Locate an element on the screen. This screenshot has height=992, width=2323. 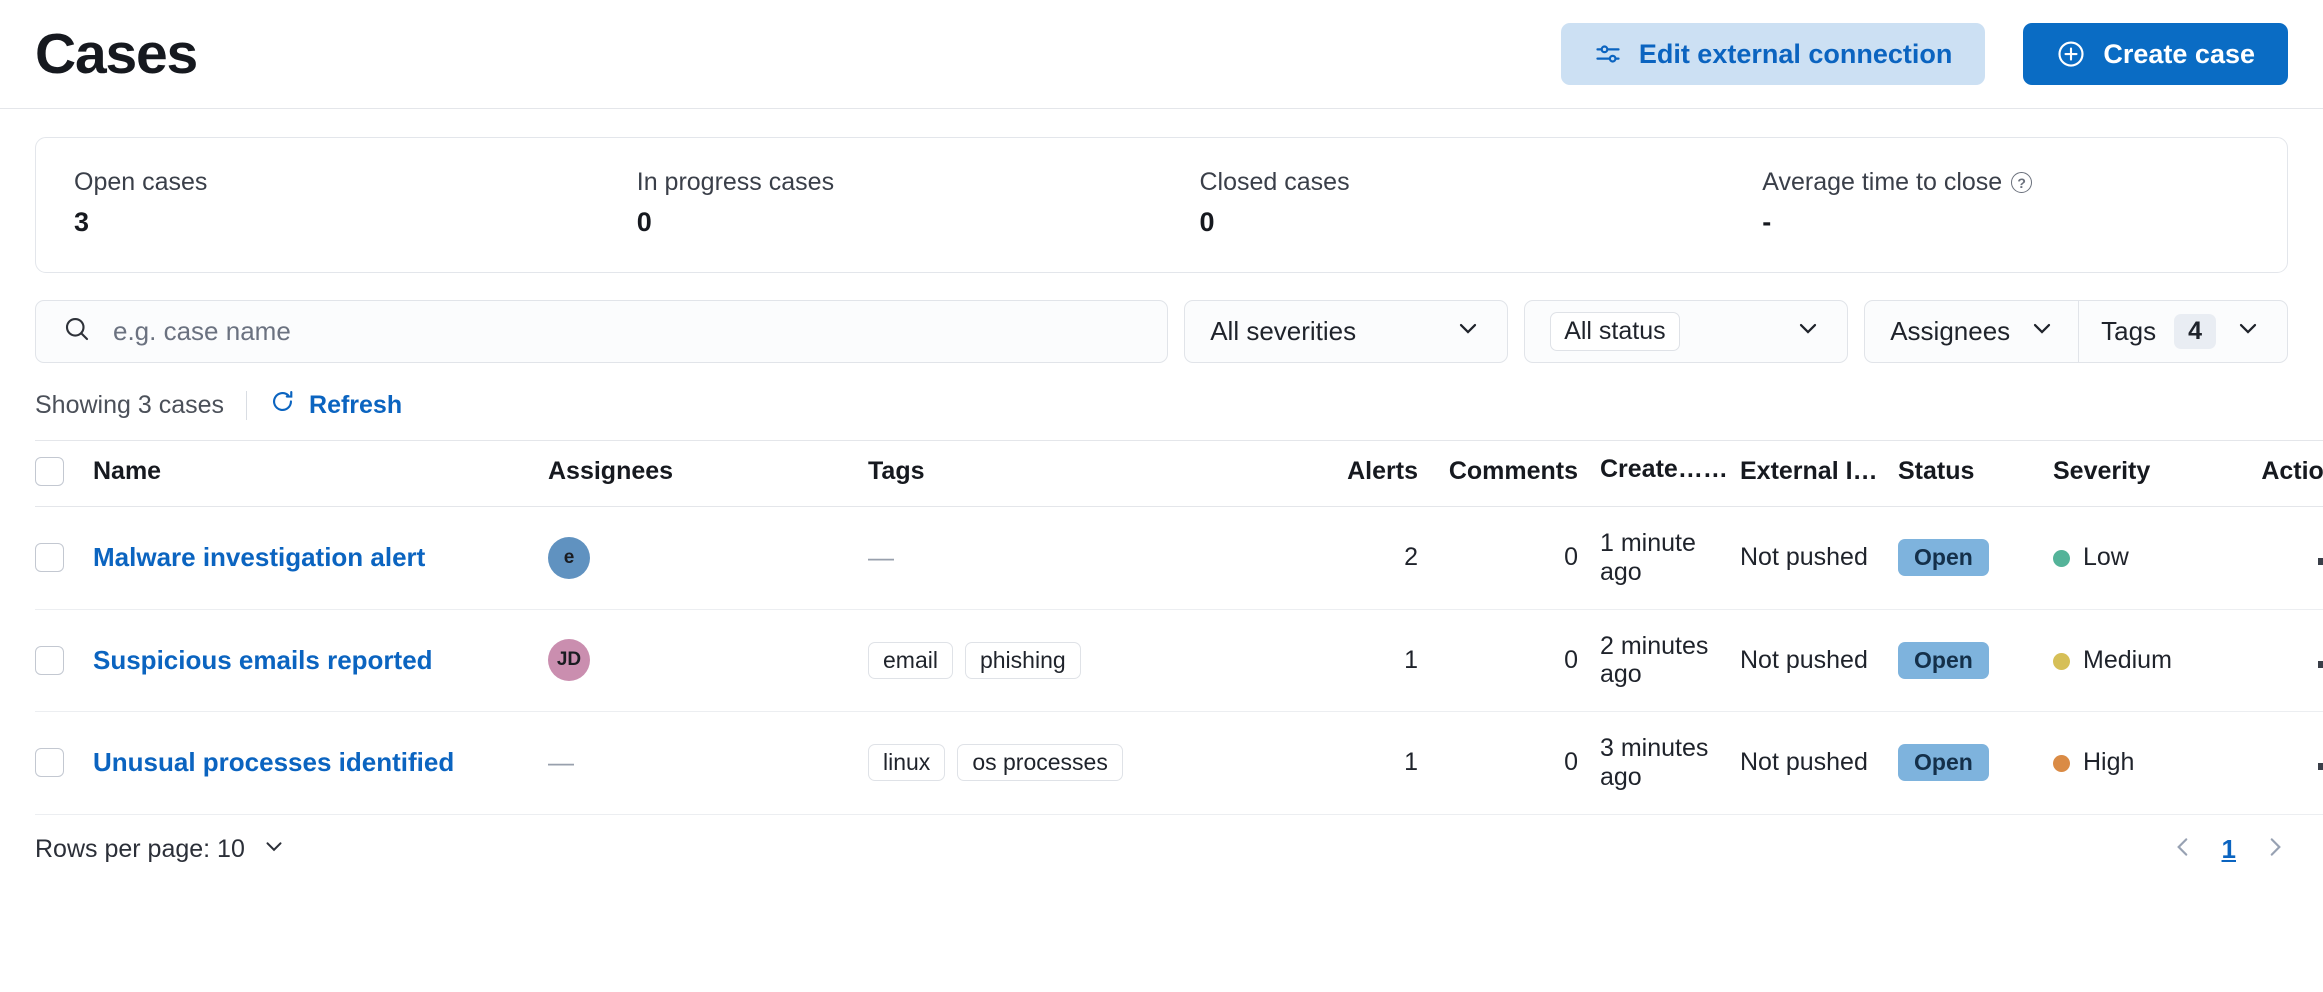
search-box is located at coordinates (602, 331).